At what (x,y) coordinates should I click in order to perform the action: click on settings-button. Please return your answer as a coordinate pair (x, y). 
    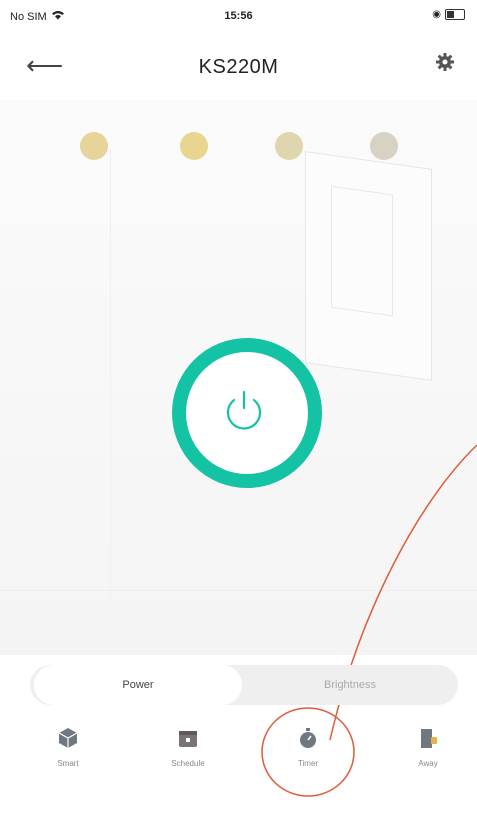
    Looking at the image, I should click on (445, 65).